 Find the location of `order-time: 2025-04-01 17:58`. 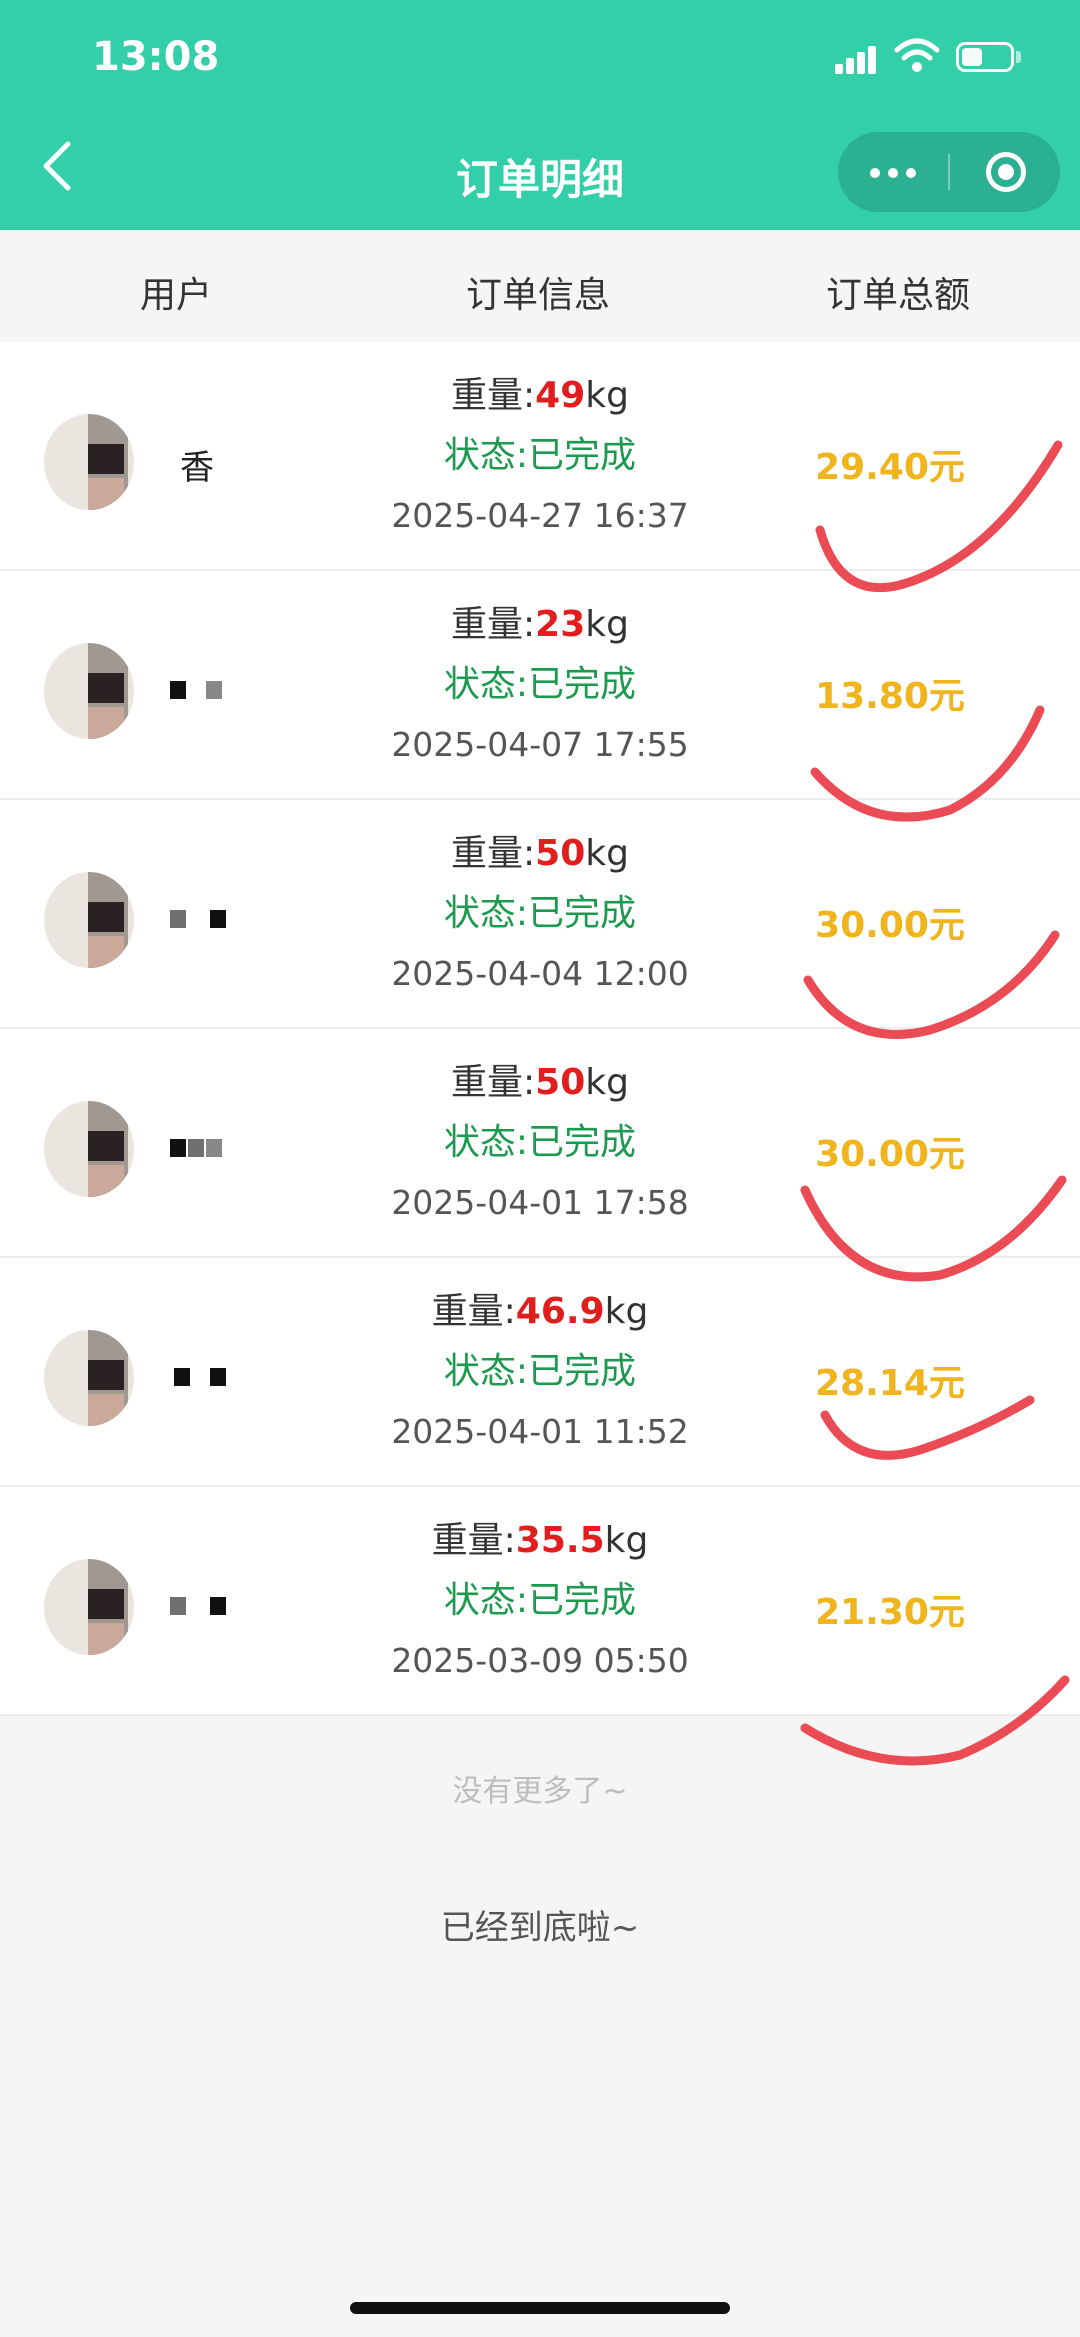

order-time: 2025-04-01 17:58 is located at coordinates (540, 1202).